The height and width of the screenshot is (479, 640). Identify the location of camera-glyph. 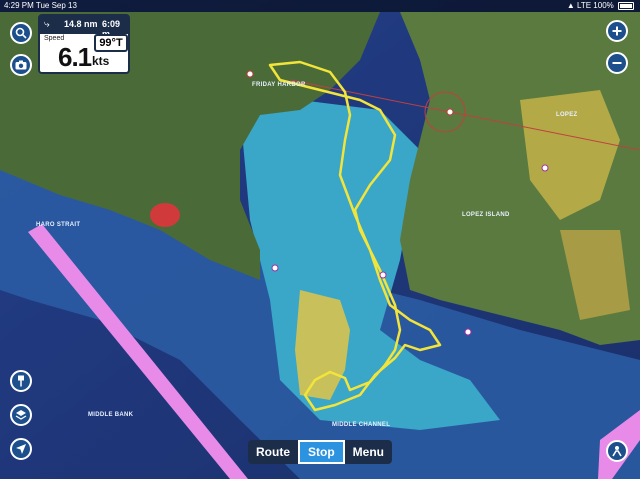
(21, 65).